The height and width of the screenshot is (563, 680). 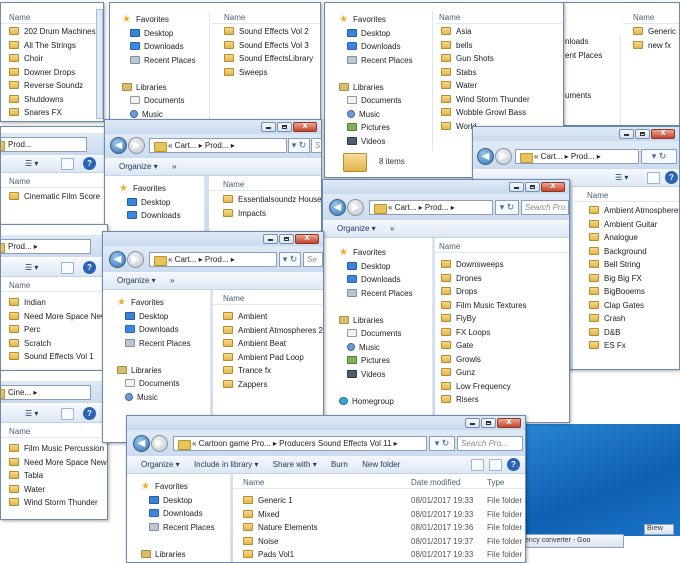 I want to click on folder-item: Shutdowns, so click(x=56, y=101).